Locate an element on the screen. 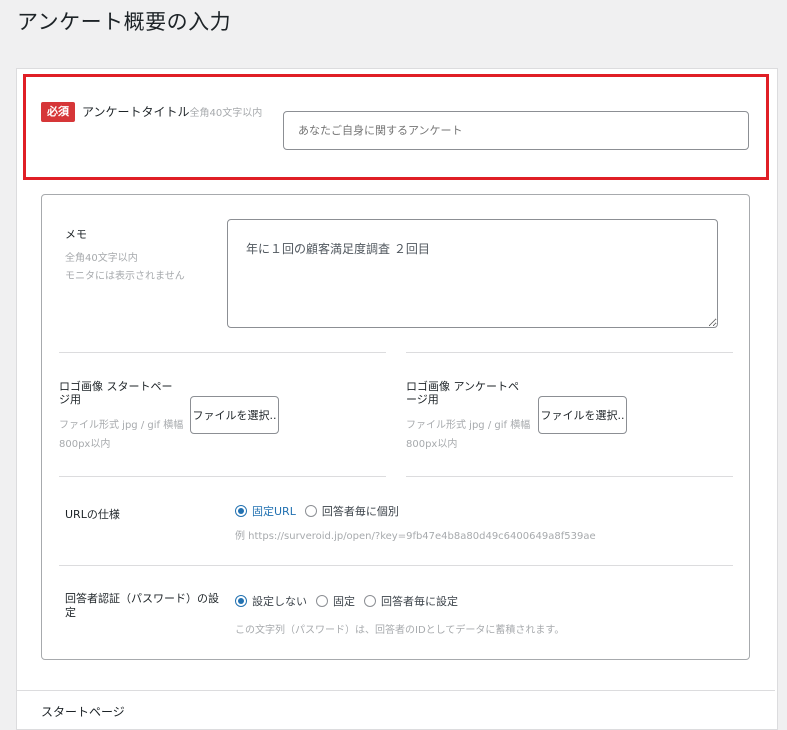  page-title: アンケート概要の入力 is located at coordinates (124, 22).